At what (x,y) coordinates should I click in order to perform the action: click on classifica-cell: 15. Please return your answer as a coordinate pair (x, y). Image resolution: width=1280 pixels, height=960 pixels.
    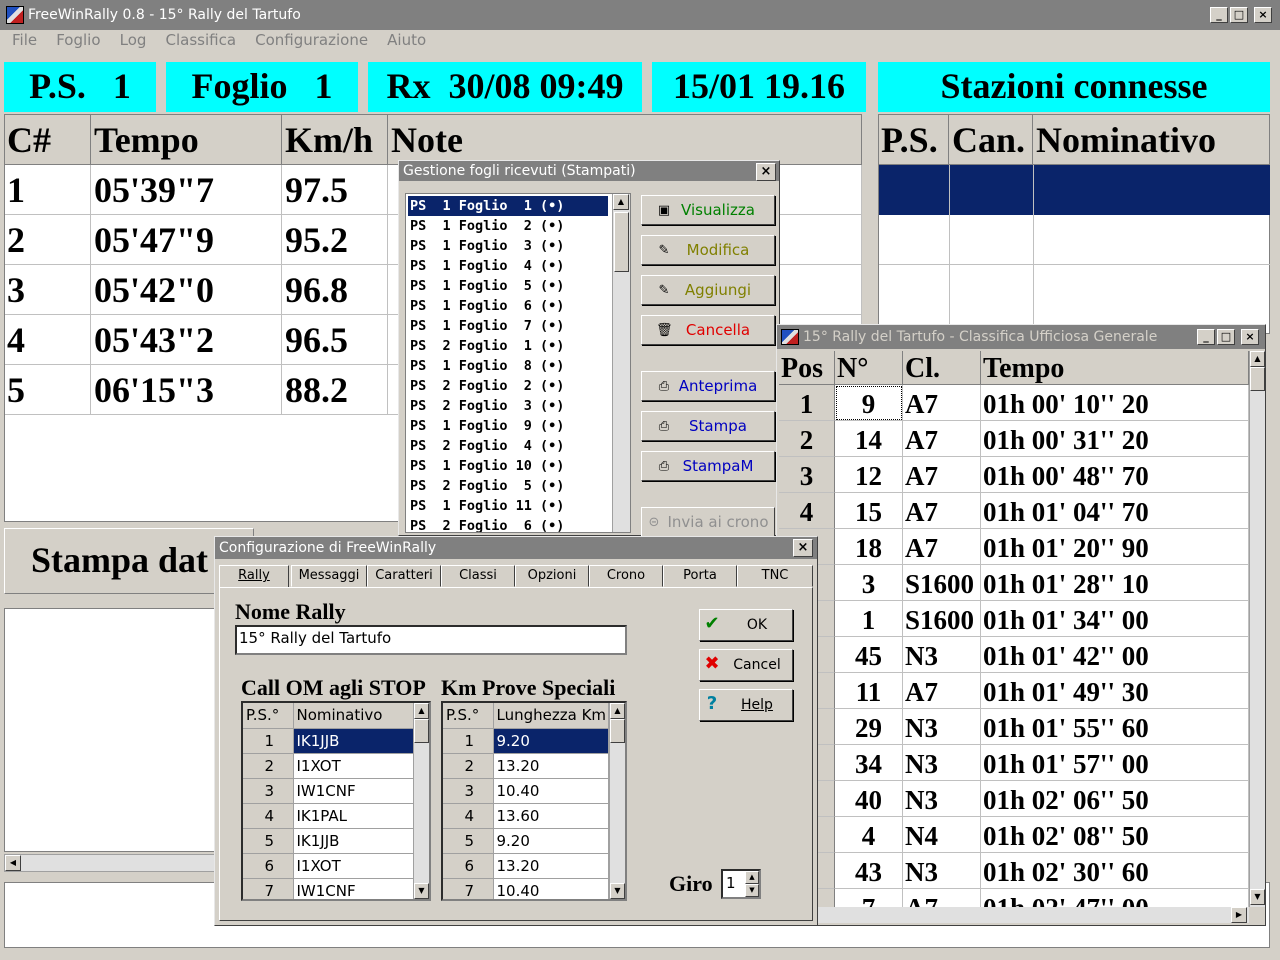
    Looking at the image, I should click on (869, 511).